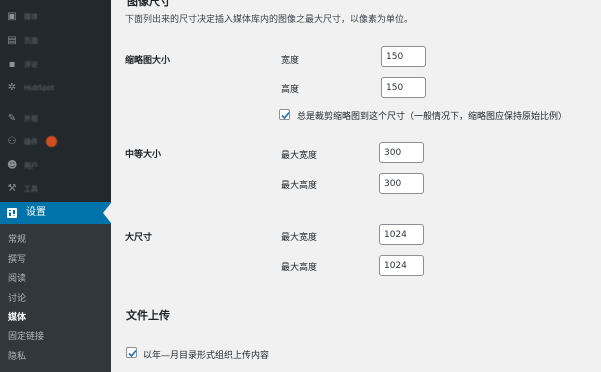 This screenshot has width=601, height=372. I want to click on thumbnail-height-input, so click(403, 87).